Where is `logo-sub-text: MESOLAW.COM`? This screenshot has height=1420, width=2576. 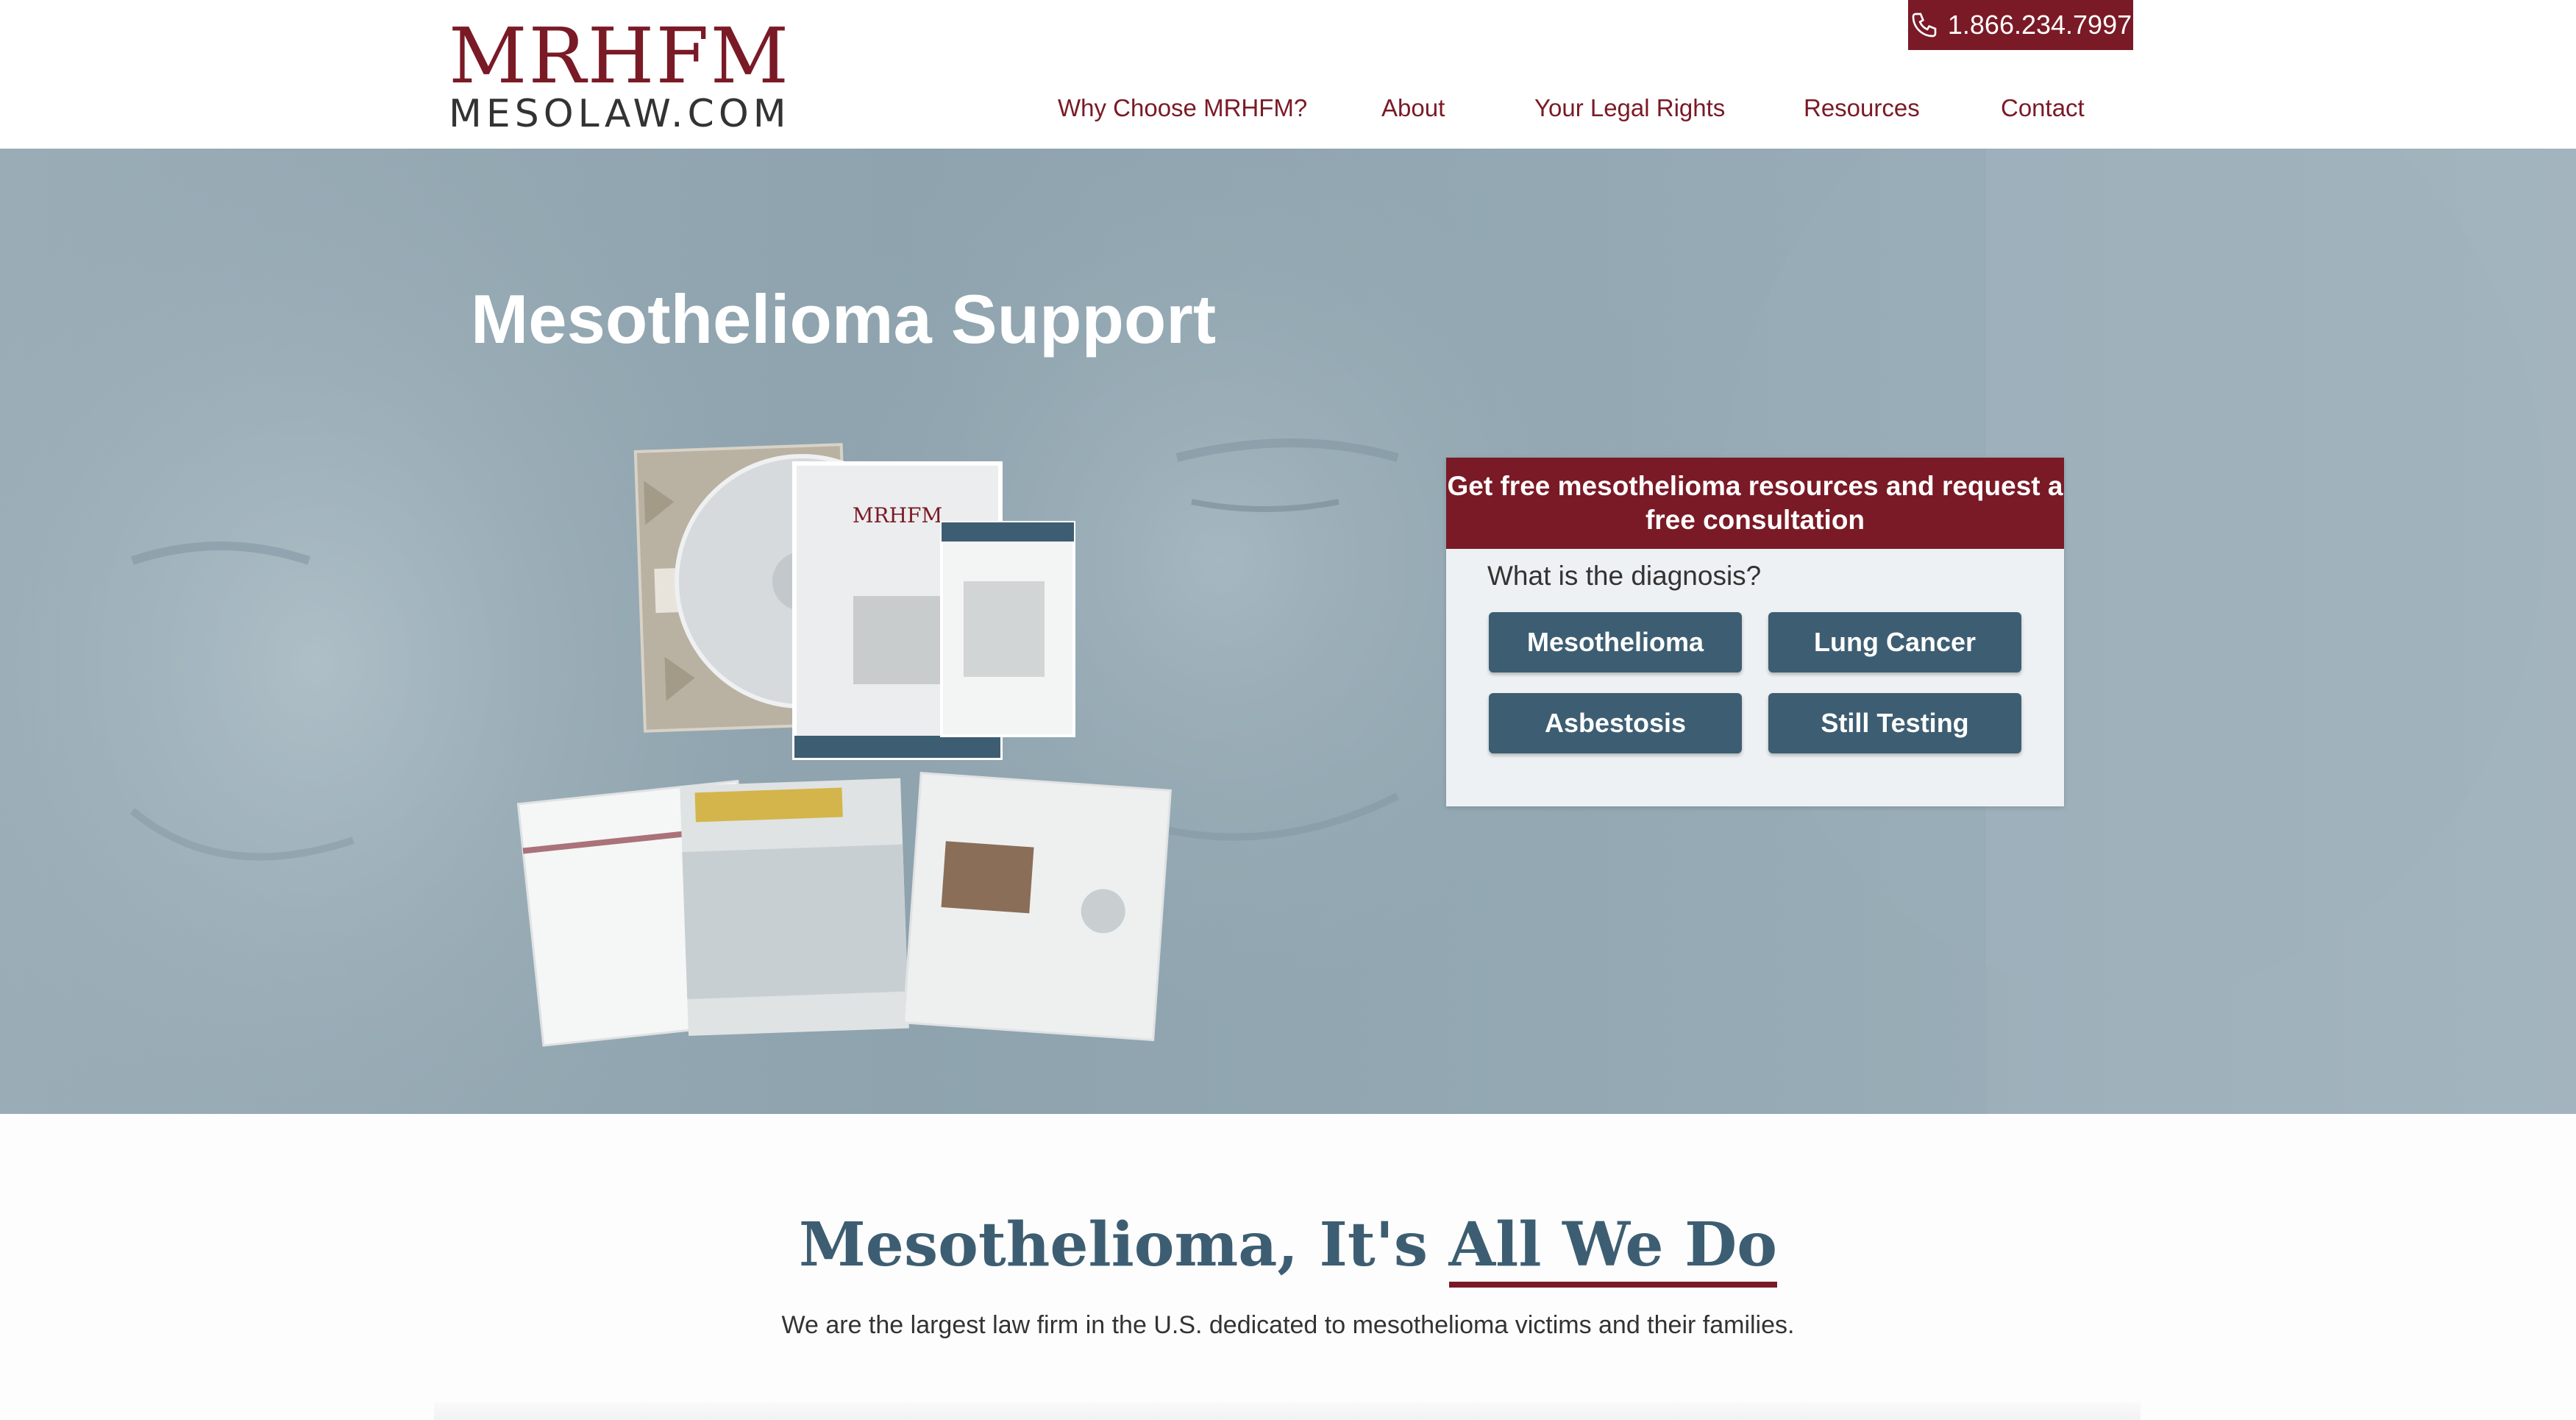 logo-sub-text: MESOLAW.COM is located at coordinates (620, 114).